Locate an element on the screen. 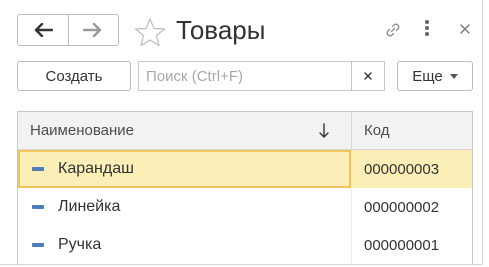  forward-button is located at coordinates (93, 30).